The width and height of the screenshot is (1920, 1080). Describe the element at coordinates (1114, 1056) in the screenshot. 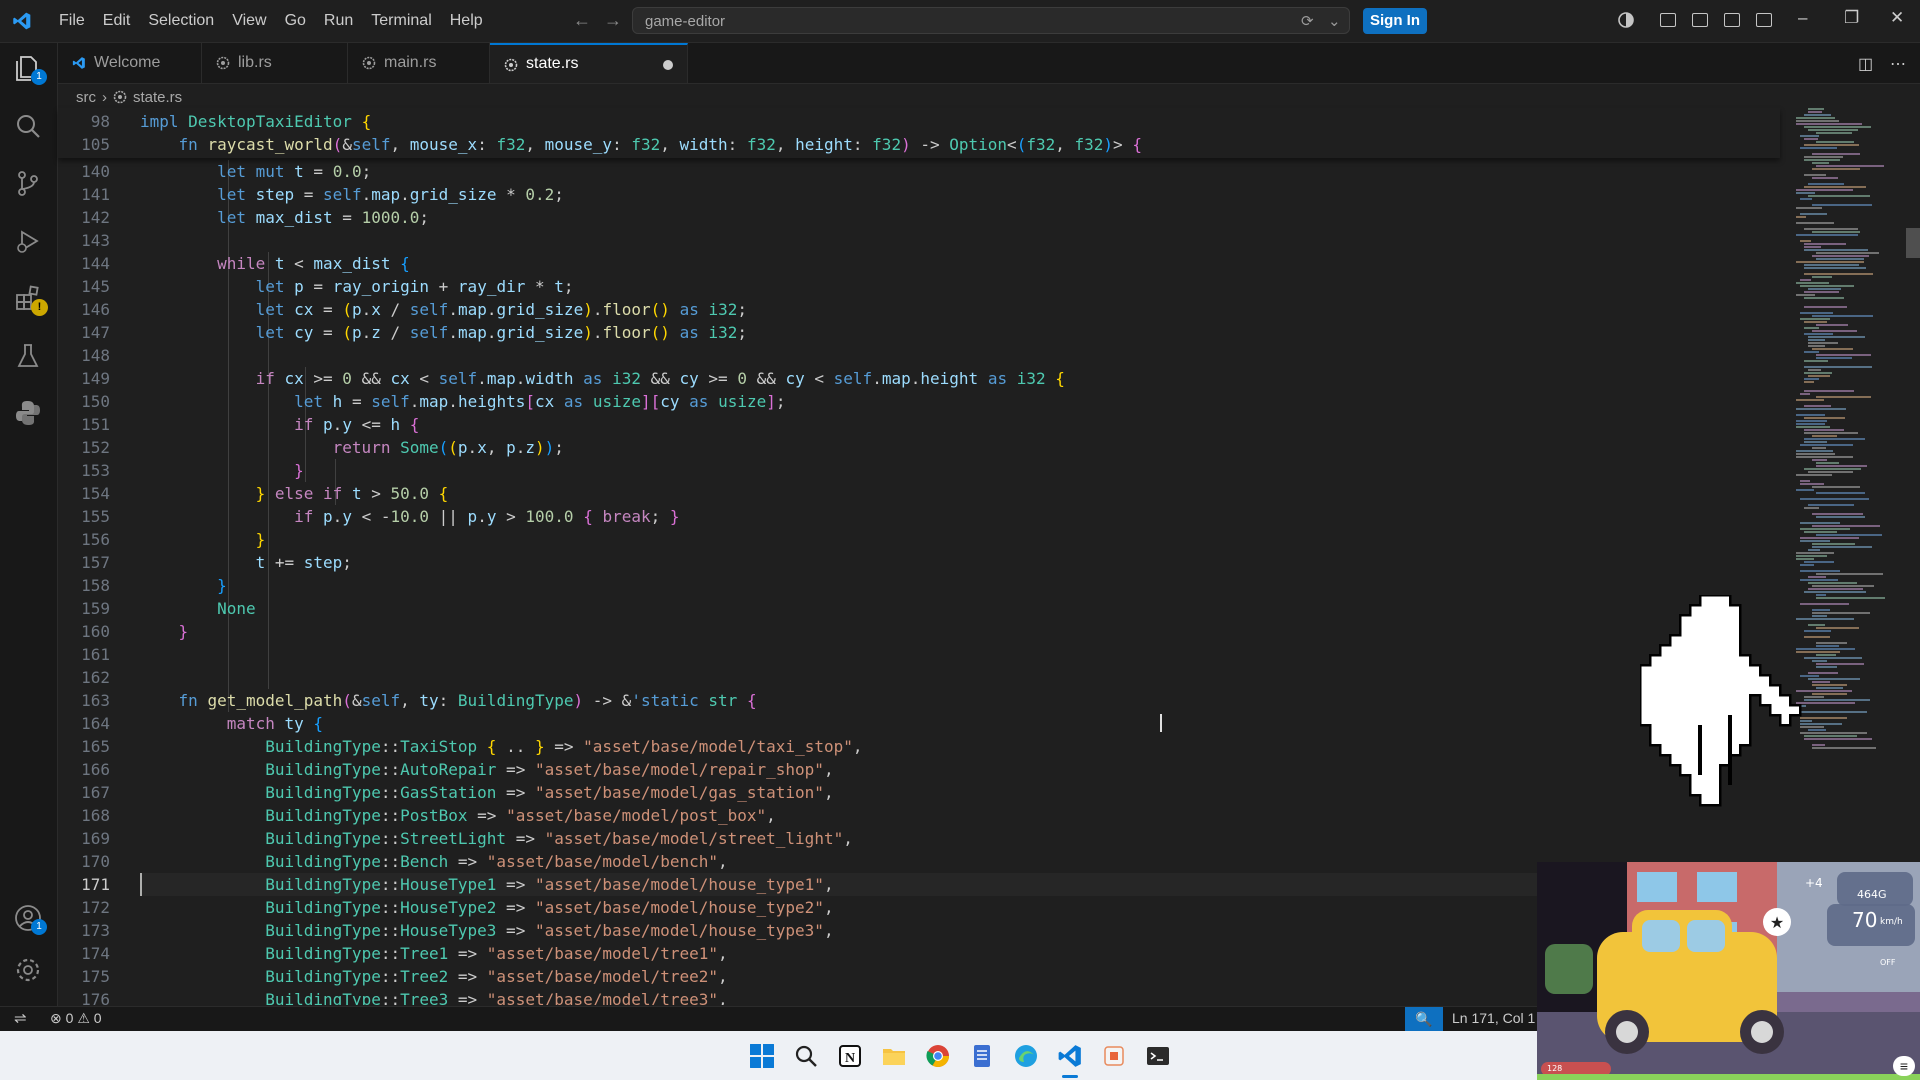

I see `game-app-icon` at that location.